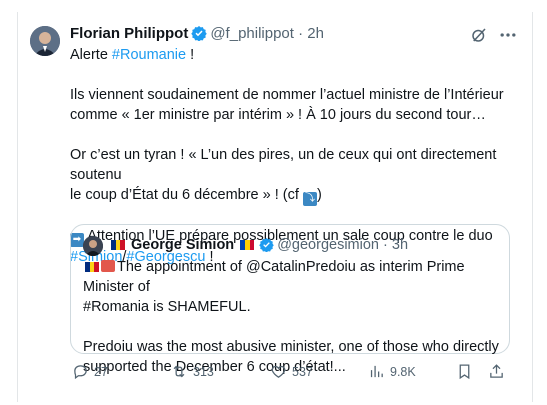  Describe the element at coordinates (508, 35) in the screenshot. I see `more-icon` at that location.